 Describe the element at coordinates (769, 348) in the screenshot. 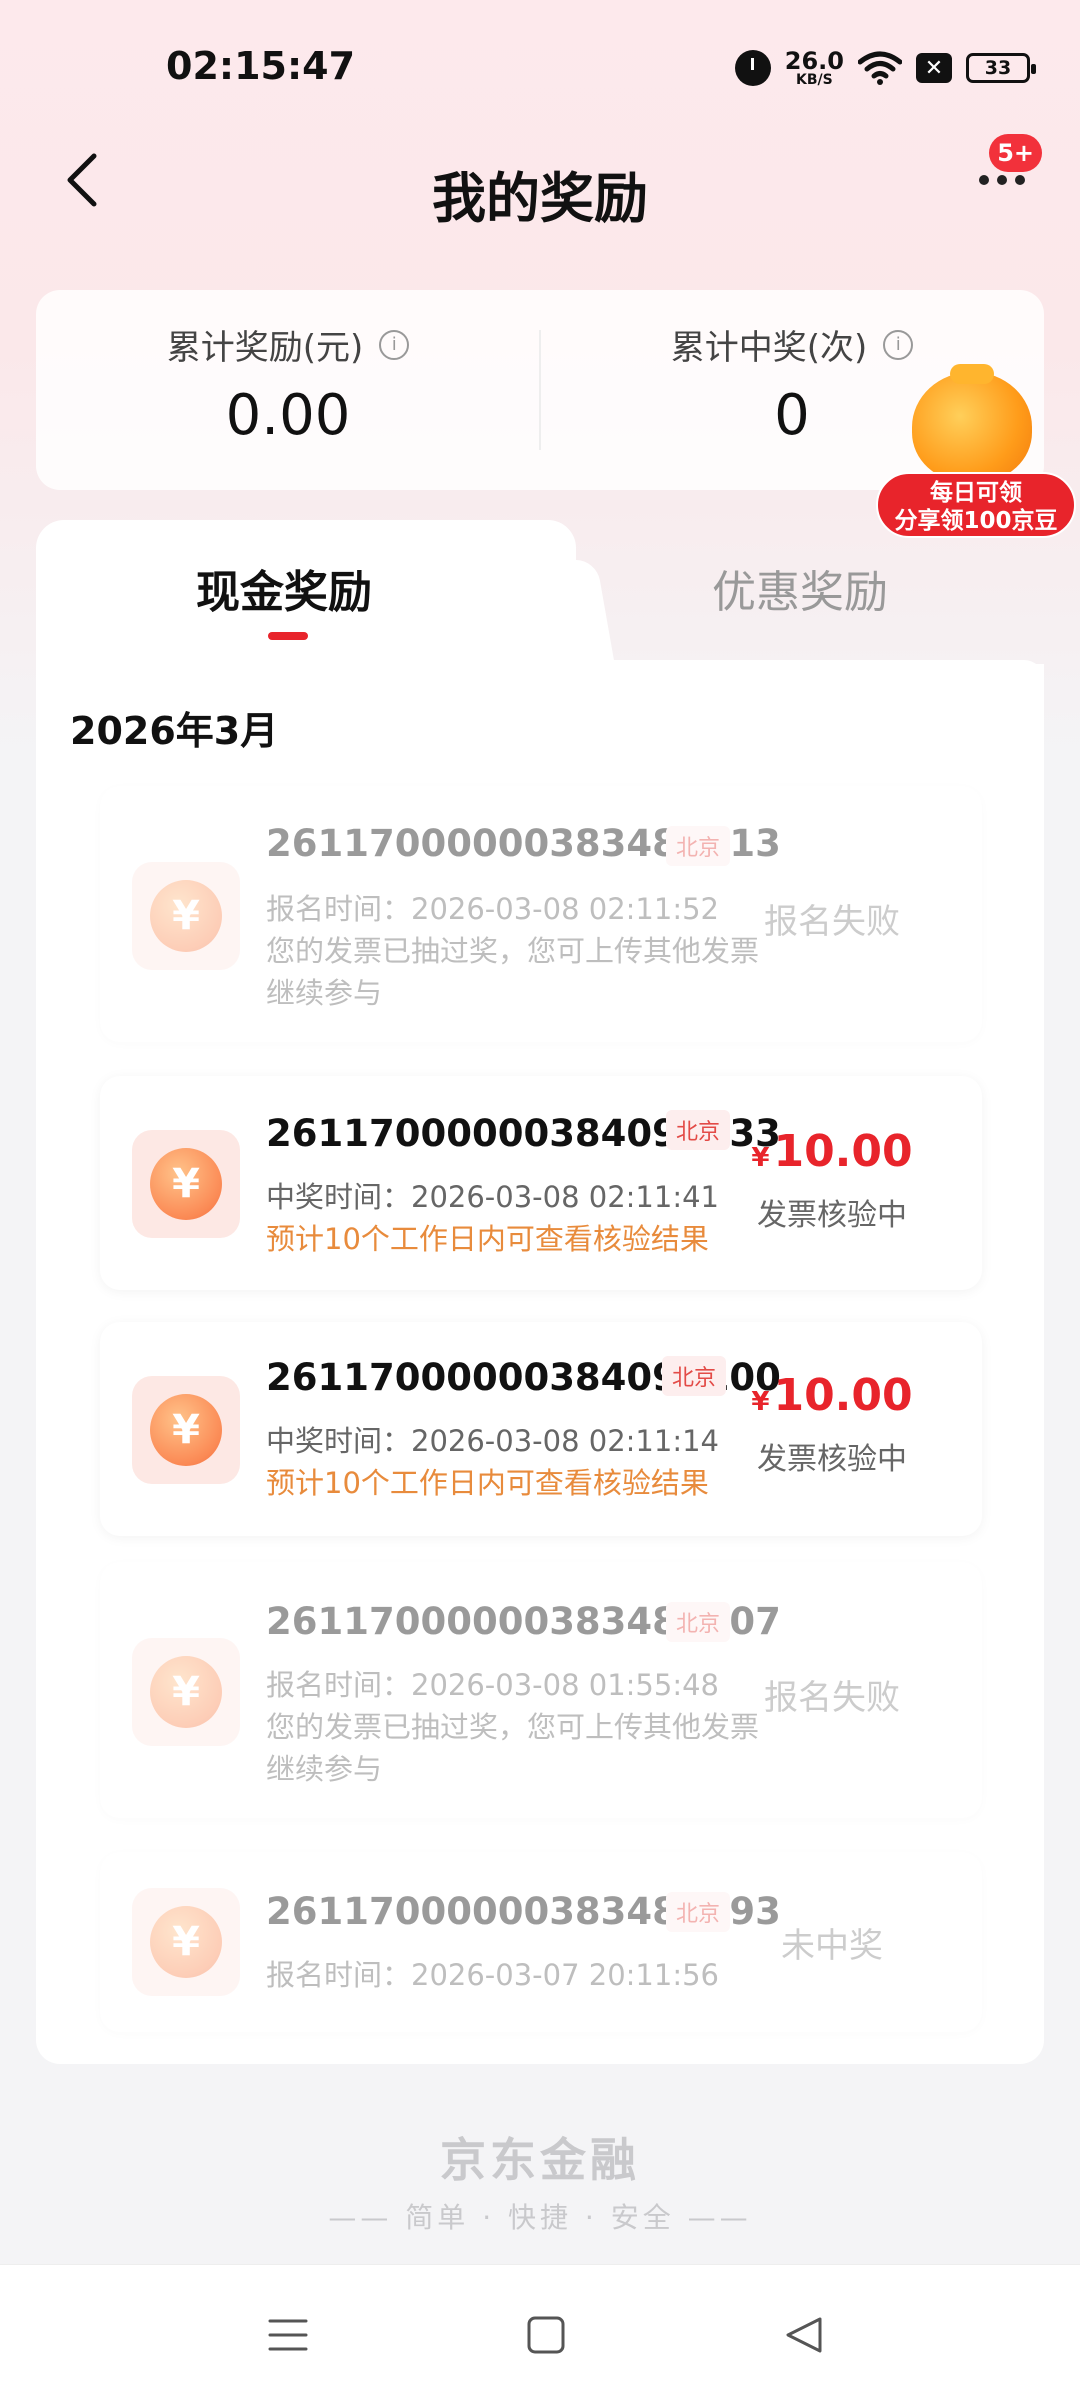

I see `total-wins-label: 累计中奖(次)` at that location.